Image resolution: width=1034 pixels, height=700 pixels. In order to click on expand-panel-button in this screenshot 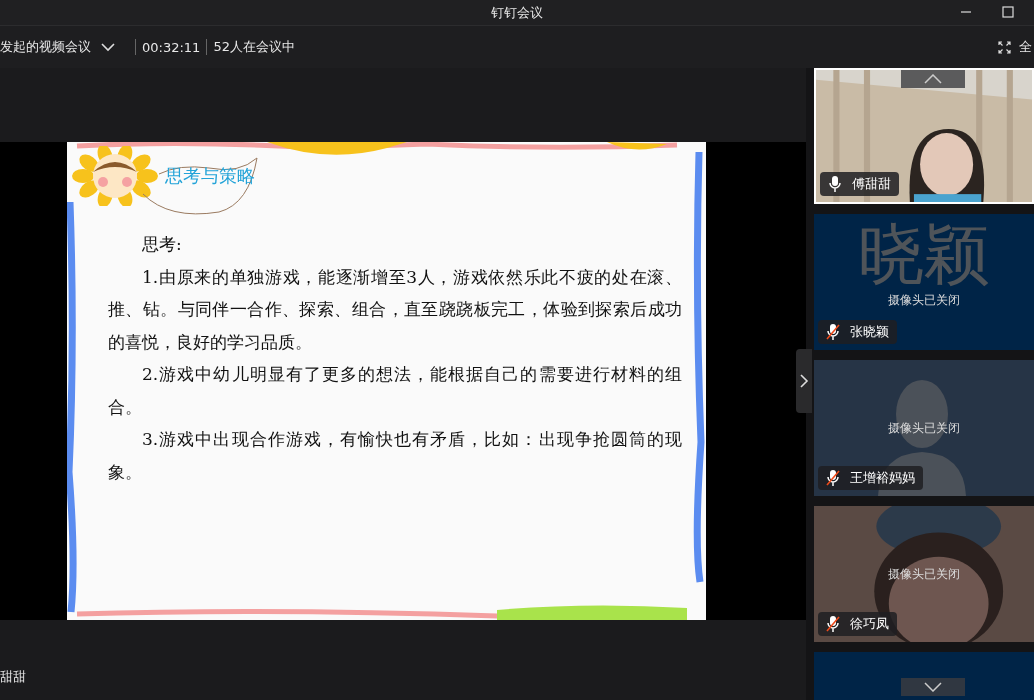, I will do `click(804, 381)`.